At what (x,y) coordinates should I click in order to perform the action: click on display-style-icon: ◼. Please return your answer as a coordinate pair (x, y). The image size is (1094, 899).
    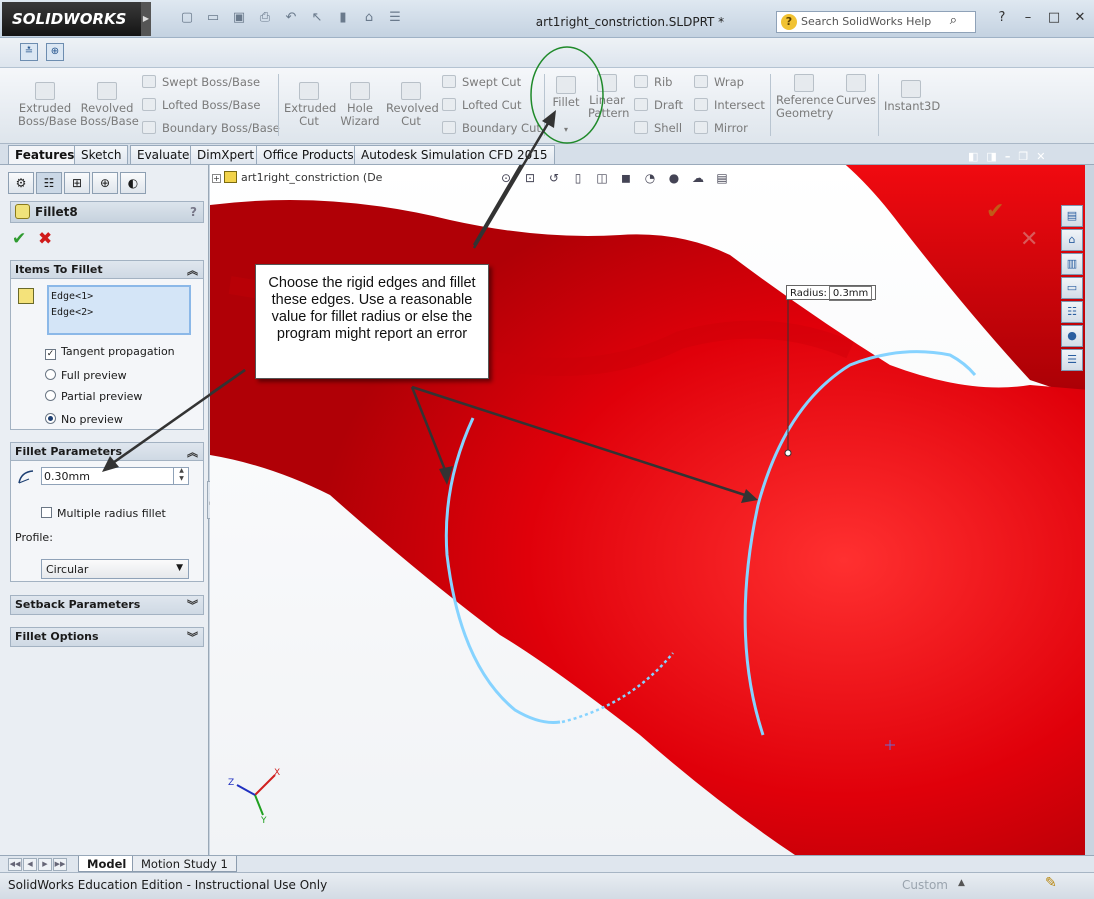
    Looking at the image, I should click on (626, 178).